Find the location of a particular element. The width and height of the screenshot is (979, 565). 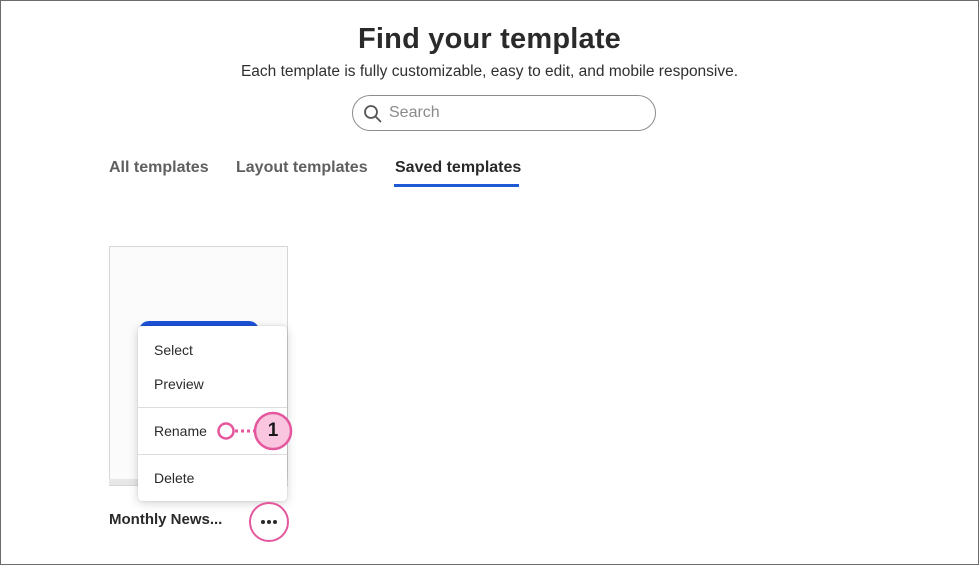

tab-layout-templates: Layout templates is located at coordinates (302, 168).